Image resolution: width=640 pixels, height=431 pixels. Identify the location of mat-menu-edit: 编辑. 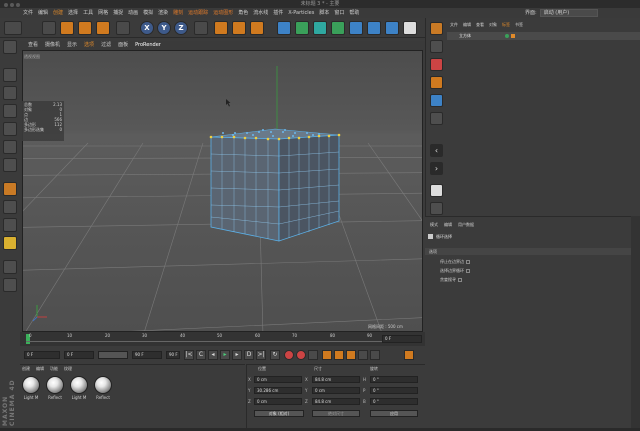
(40, 369).